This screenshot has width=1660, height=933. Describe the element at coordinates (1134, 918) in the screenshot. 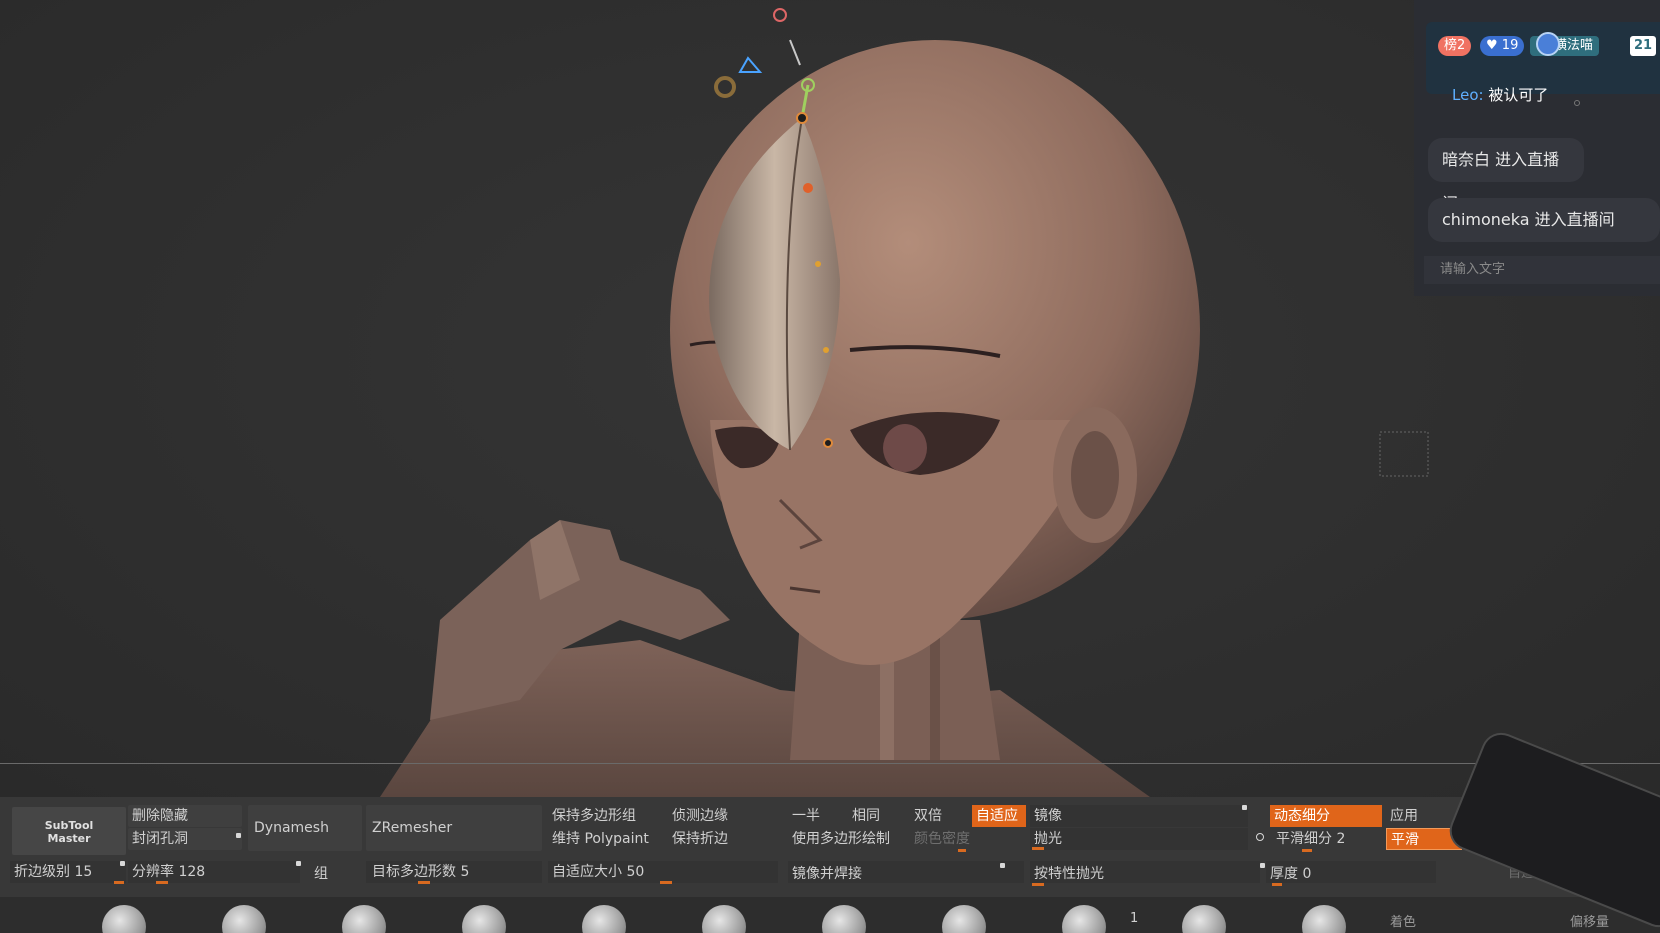

I see `brush-count: 1` at that location.